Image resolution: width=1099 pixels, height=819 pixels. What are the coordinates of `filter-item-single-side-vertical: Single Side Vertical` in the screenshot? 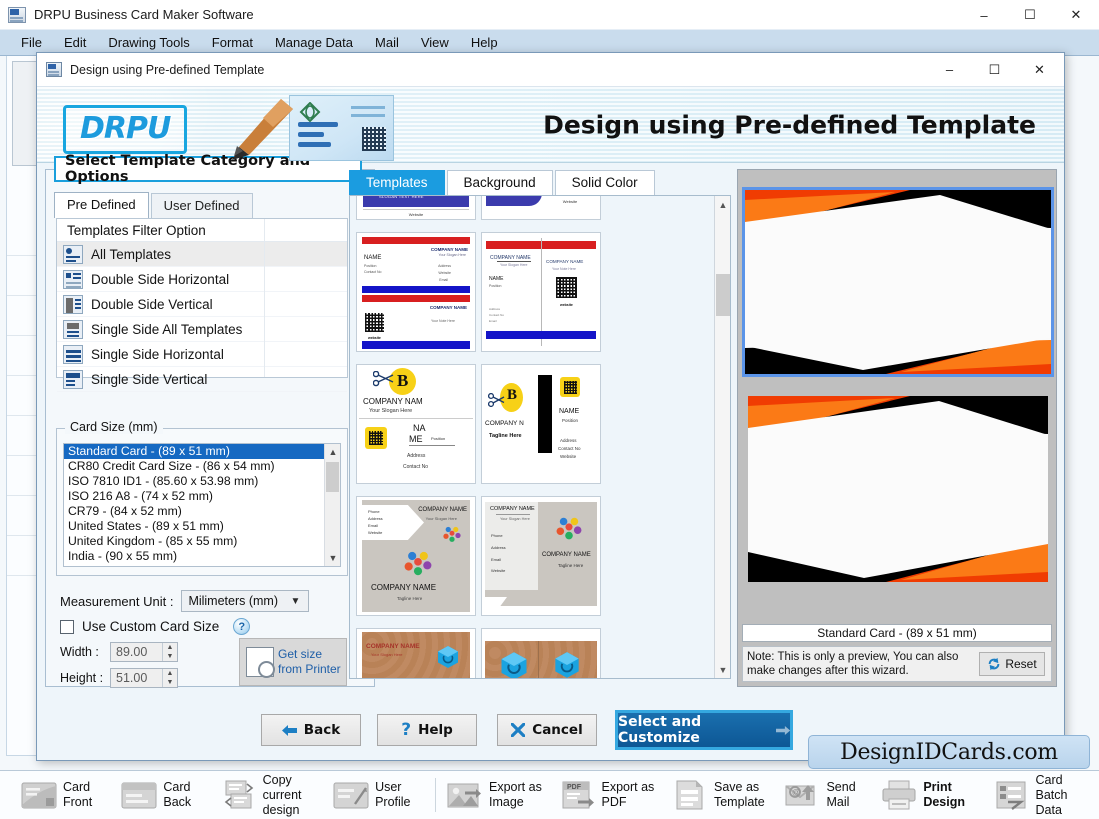 It's located at (202, 379).